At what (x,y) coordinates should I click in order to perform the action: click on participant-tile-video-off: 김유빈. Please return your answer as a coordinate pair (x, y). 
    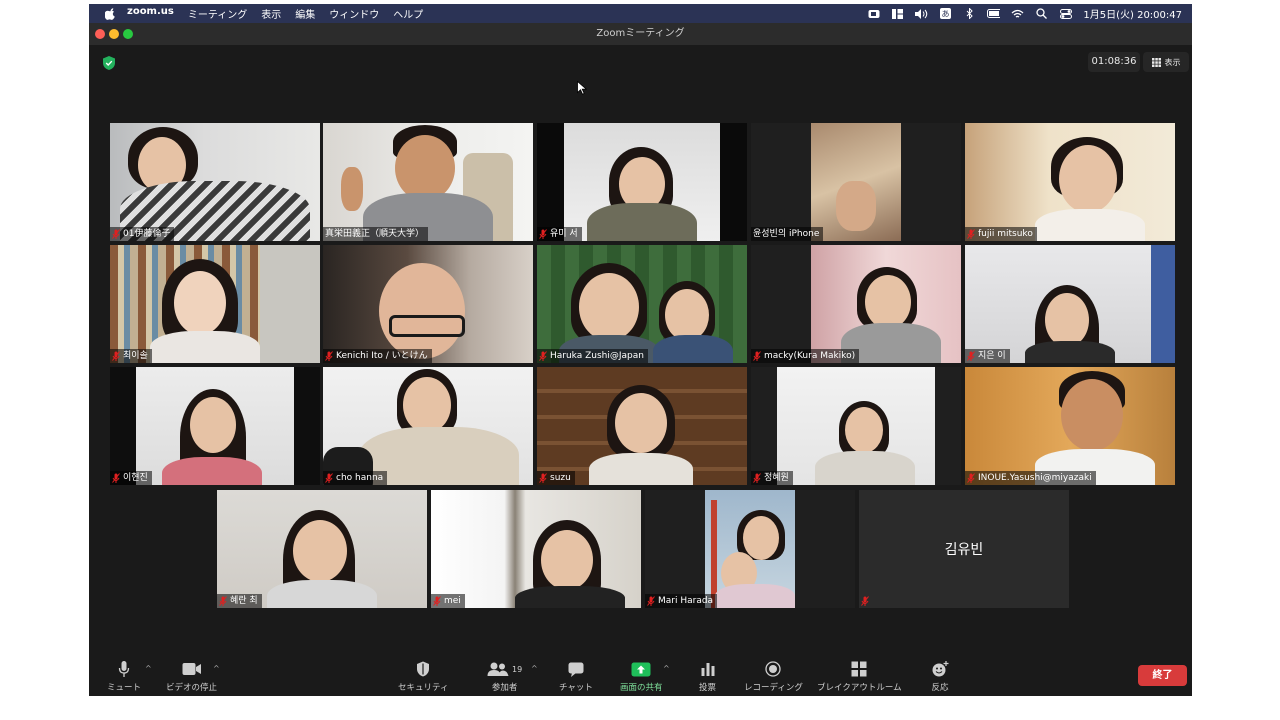
    Looking at the image, I should click on (964, 549).